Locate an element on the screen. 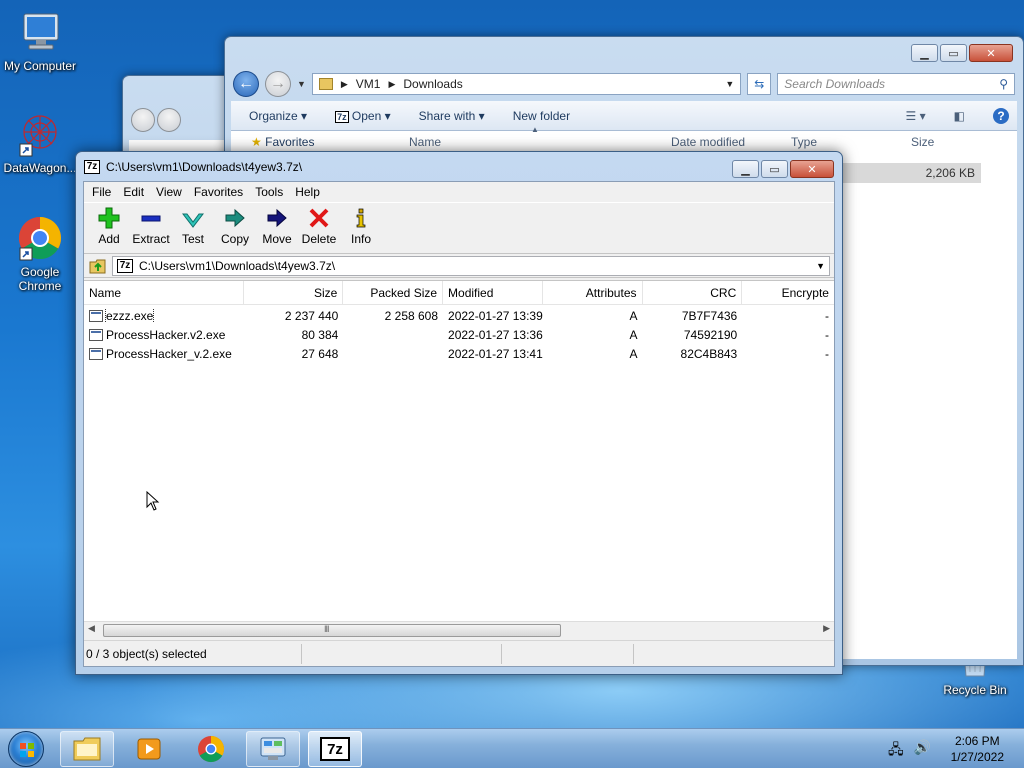 Image resolution: width=1024 pixels, height=768 pixels. extract-label: Extract is located at coordinates (151, 239).